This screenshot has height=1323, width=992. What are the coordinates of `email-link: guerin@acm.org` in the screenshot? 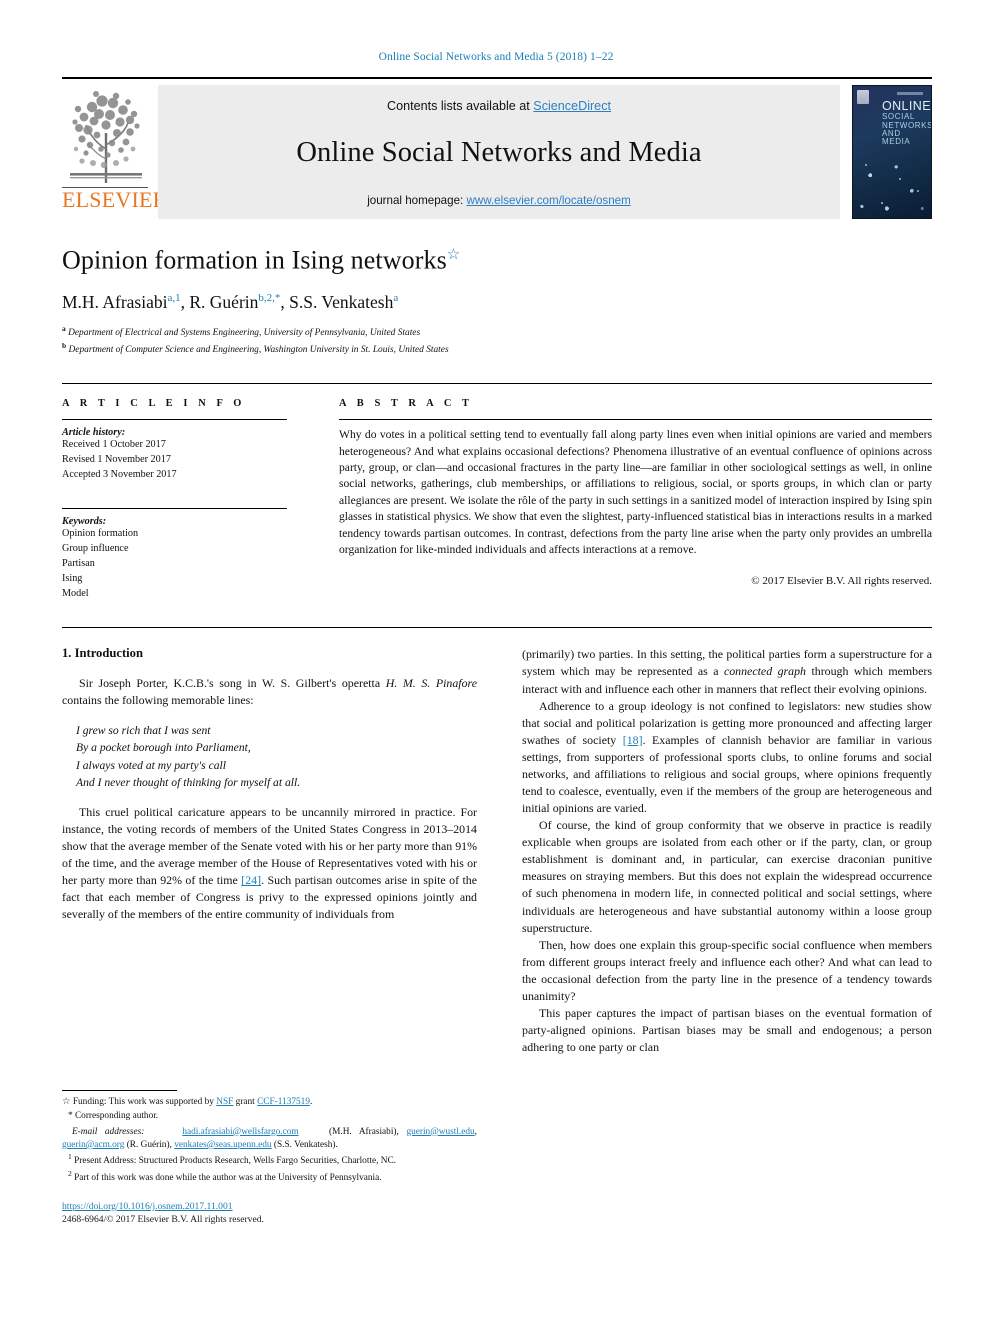 It's located at (93, 1145).